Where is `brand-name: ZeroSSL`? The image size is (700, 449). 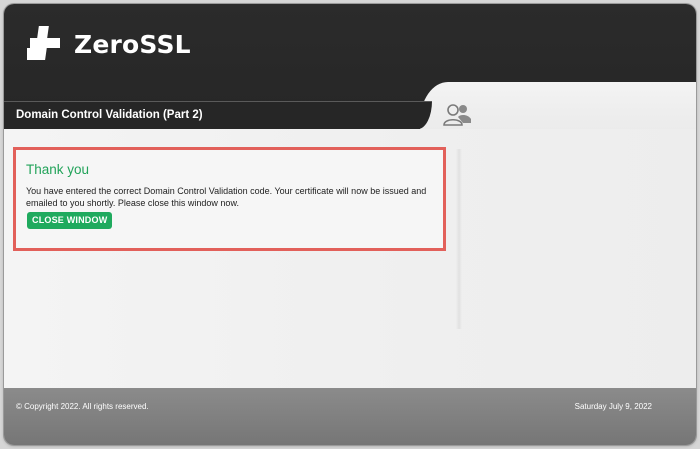
brand-name: ZeroSSL is located at coordinates (132, 44).